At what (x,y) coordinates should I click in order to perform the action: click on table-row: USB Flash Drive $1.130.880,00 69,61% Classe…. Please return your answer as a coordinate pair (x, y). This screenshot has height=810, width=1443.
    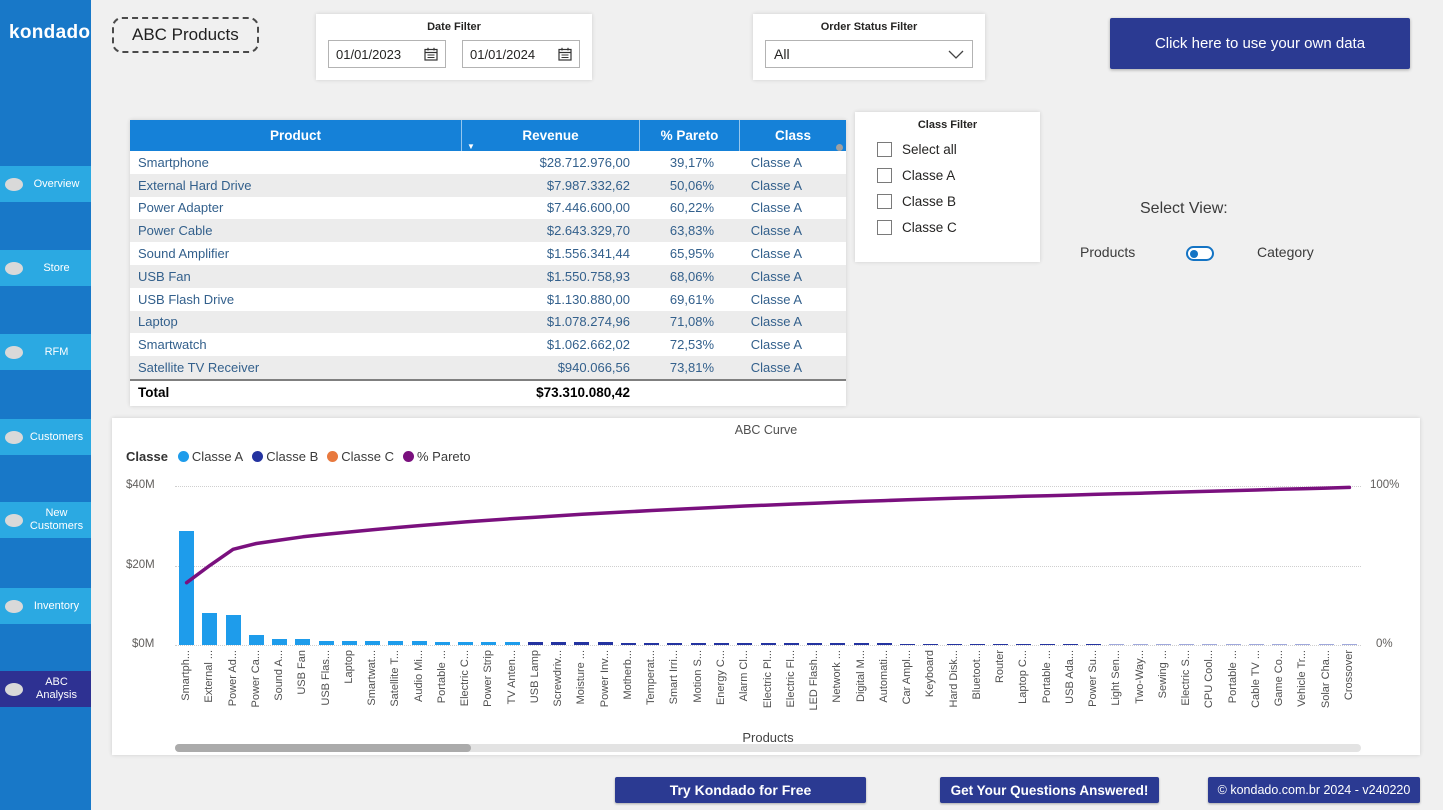
    Looking at the image, I should click on (488, 299).